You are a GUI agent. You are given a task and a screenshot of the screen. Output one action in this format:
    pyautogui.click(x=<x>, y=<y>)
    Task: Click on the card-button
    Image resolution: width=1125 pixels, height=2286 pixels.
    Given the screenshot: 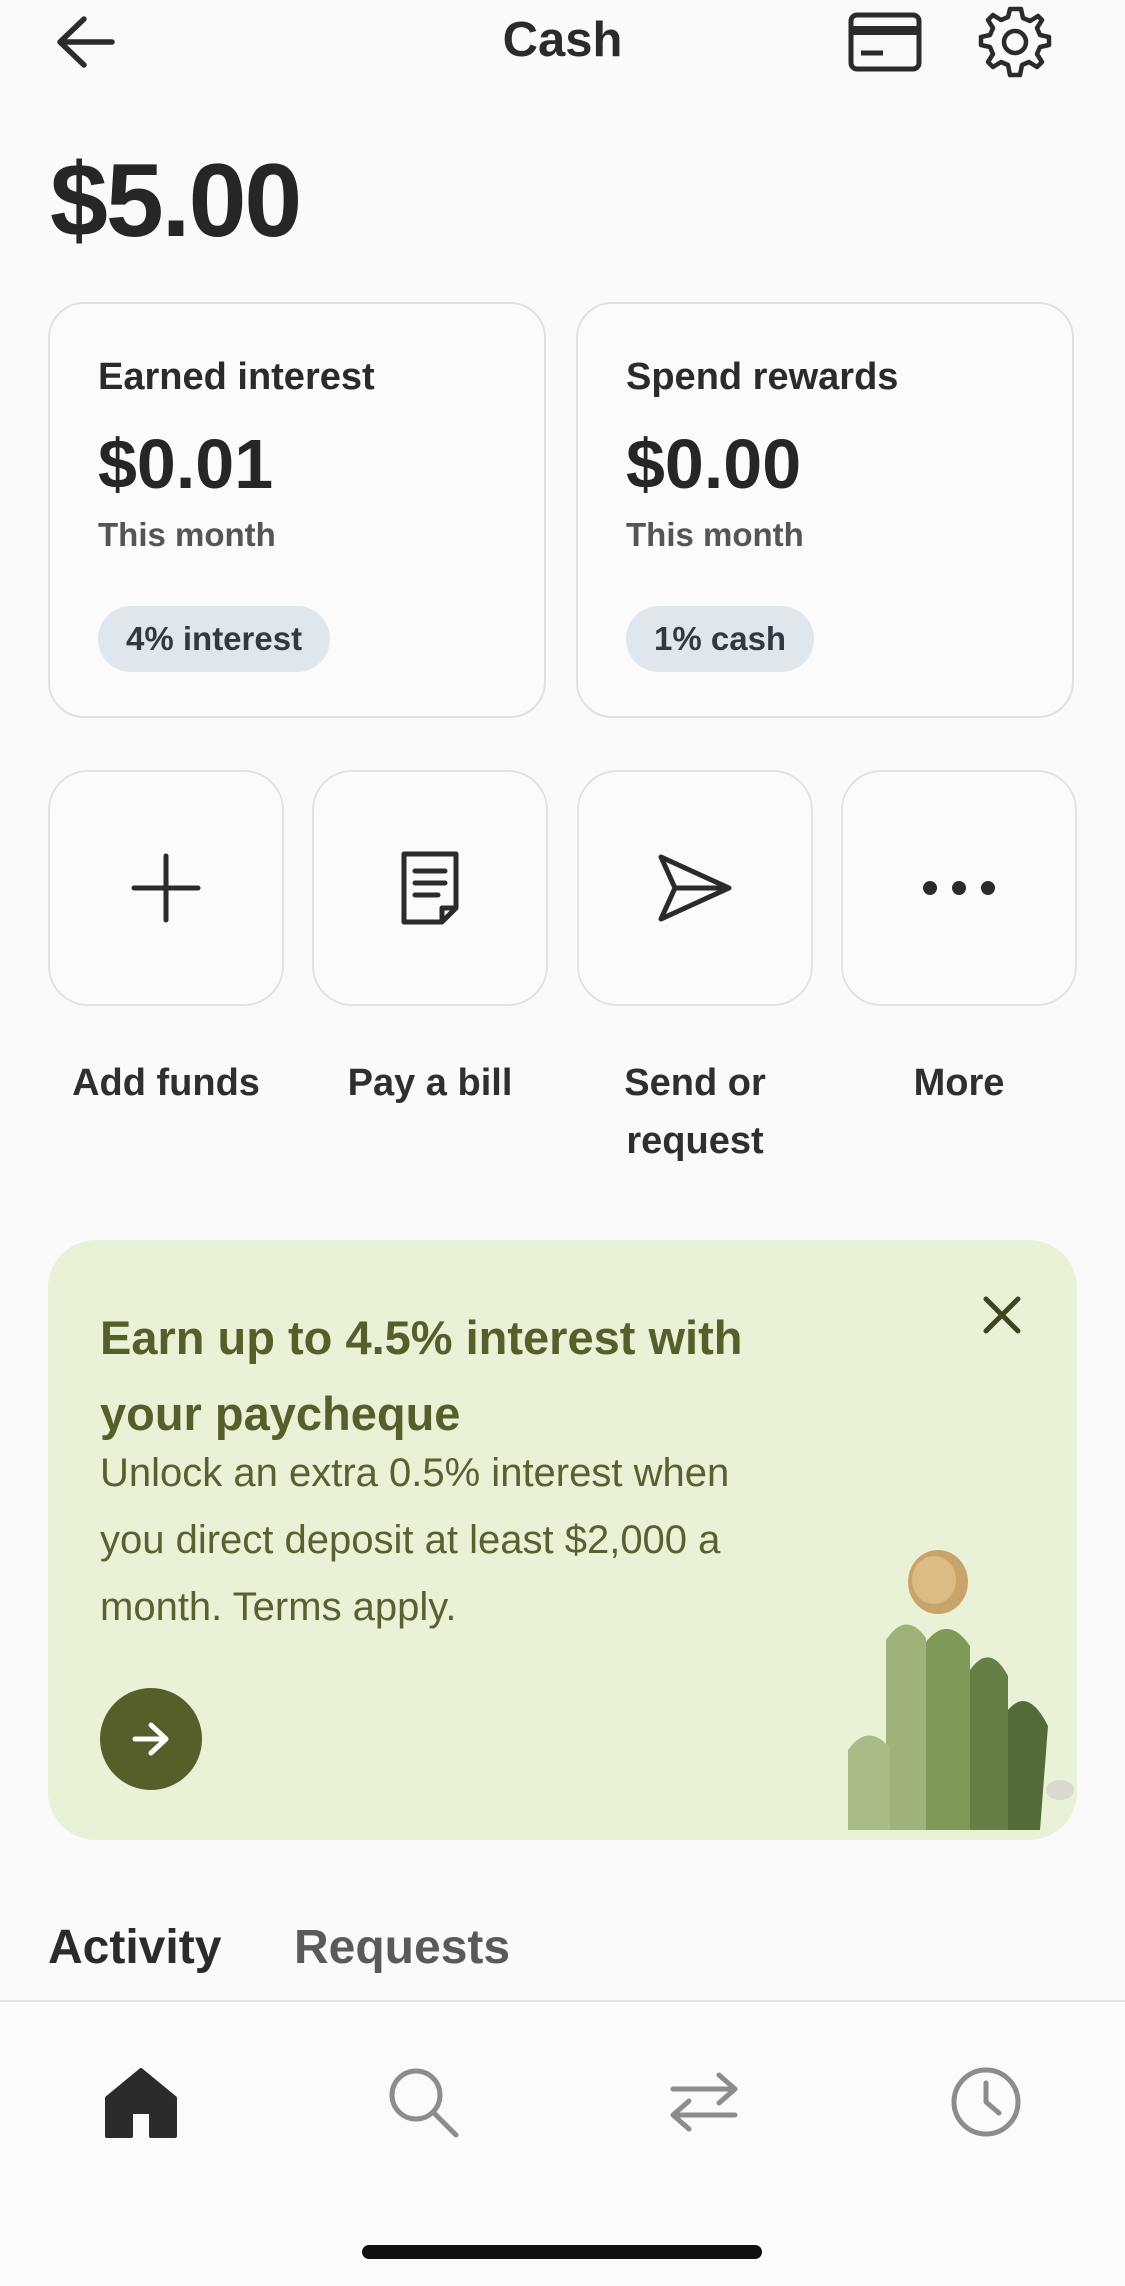 What is the action you would take?
    pyautogui.click(x=885, y=42)
    